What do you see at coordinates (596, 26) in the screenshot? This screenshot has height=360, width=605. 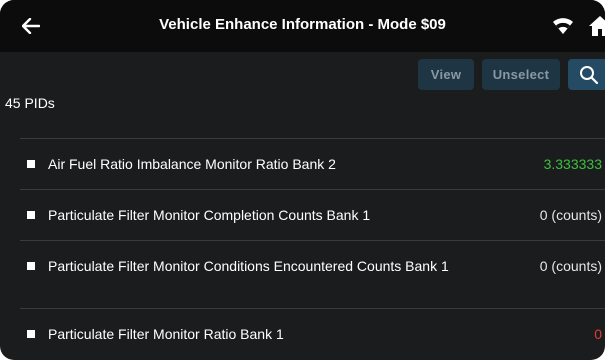 I see `home-icon` at bounding box center [596, 26].